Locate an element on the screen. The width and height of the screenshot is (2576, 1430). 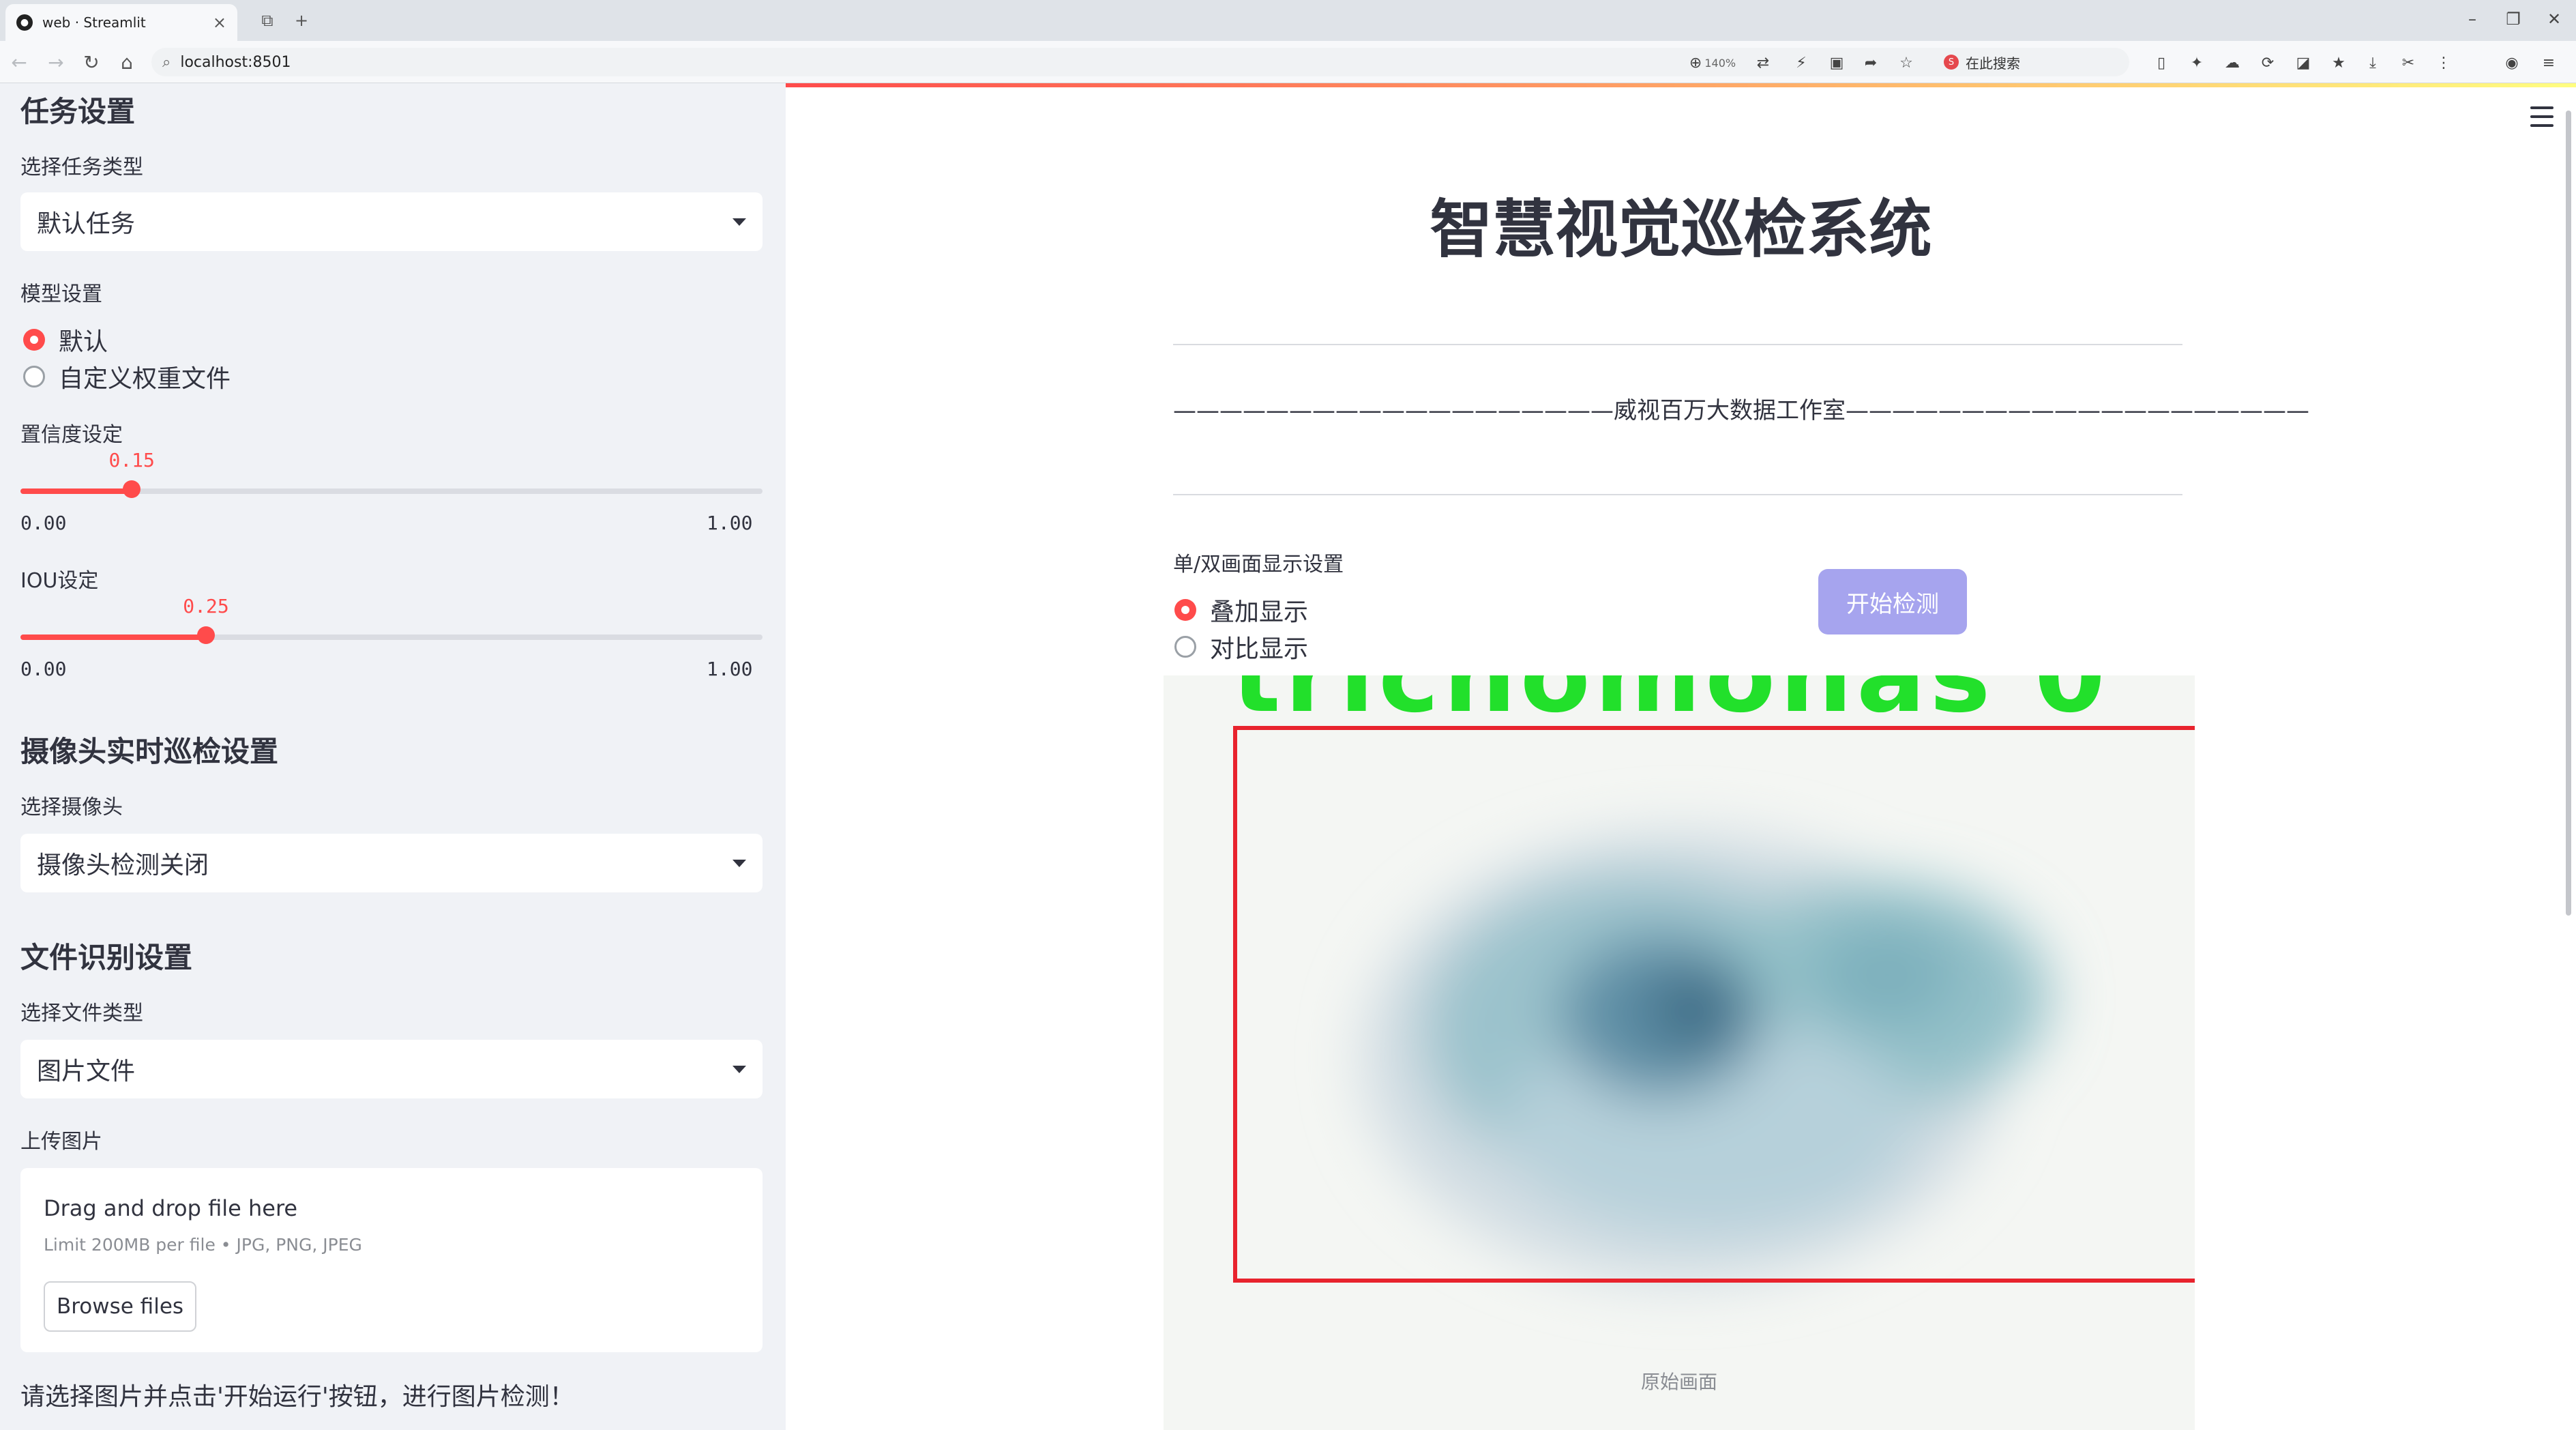
zoom-indicator: ⊕ 140% is located at coordinates (1712, 63).